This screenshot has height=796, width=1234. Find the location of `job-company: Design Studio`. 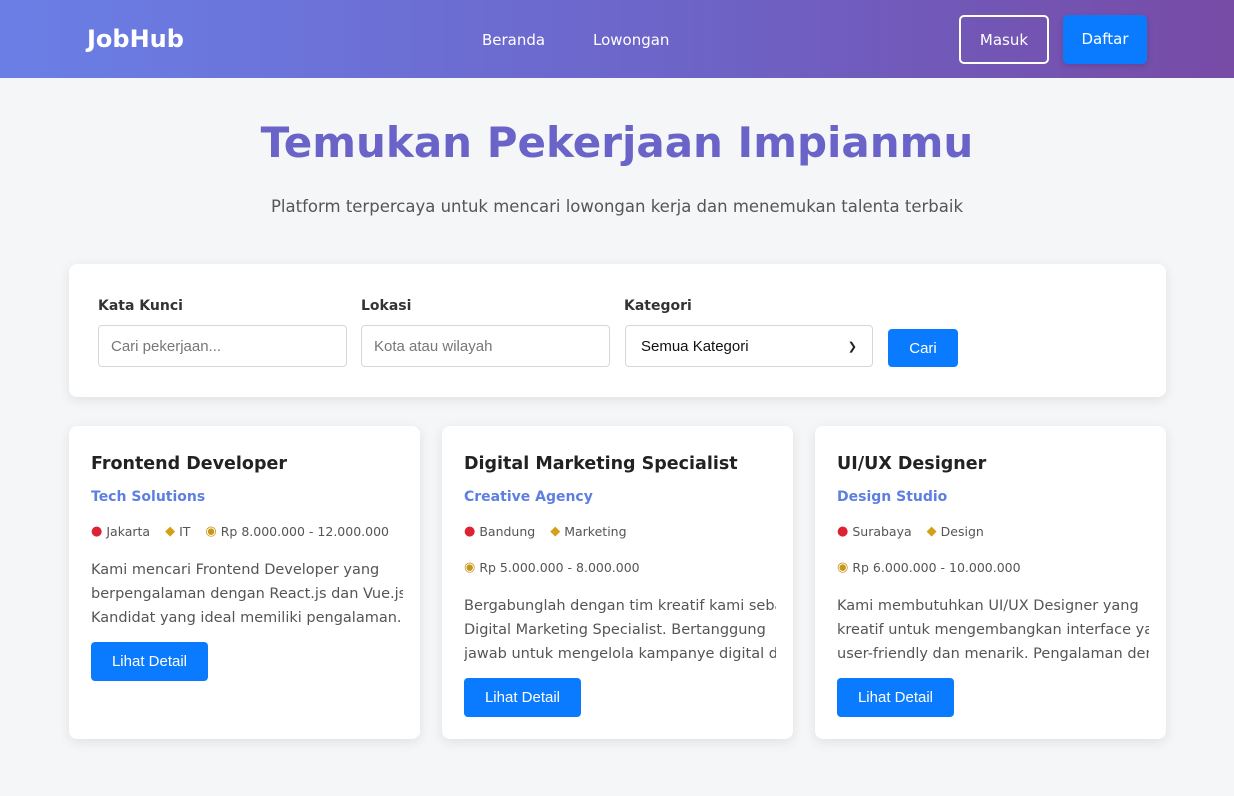

job-company: Design Studio is located at coordinates (892, 497).